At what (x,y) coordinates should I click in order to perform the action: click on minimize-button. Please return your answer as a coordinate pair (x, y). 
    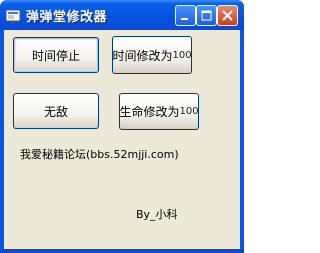
    Looking at the image, I should click on (185, 15).